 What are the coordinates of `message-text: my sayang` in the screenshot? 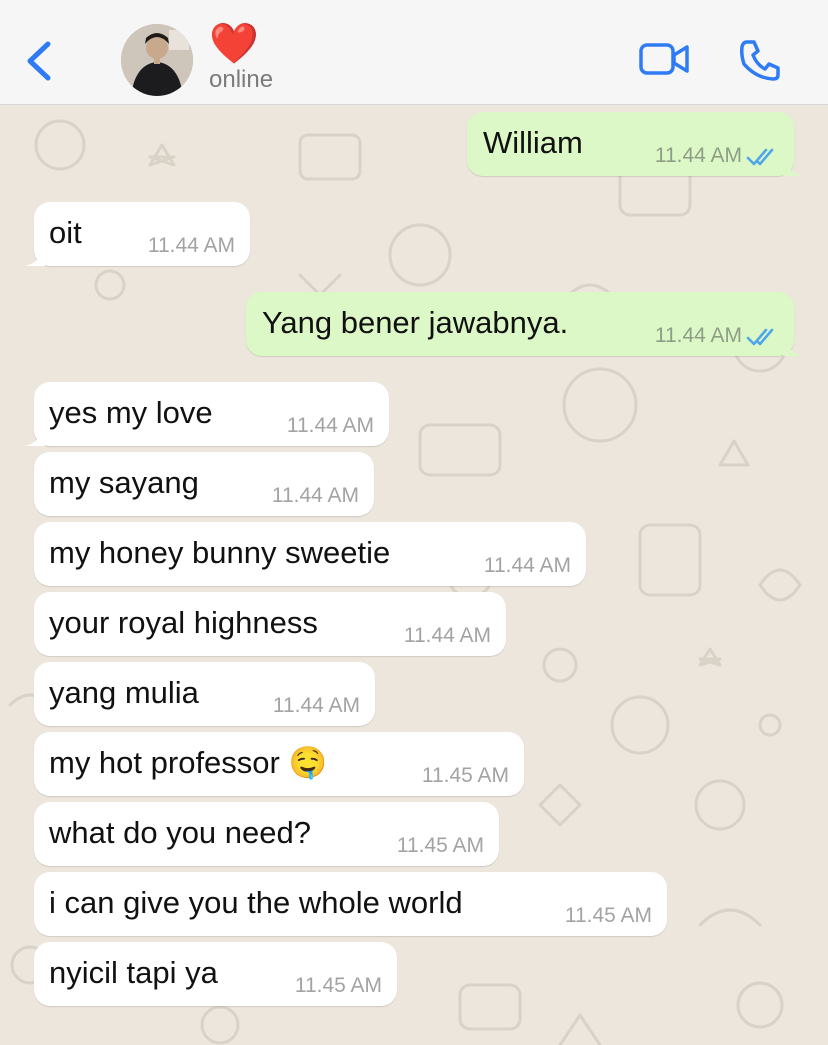 It's located at (124, 482).